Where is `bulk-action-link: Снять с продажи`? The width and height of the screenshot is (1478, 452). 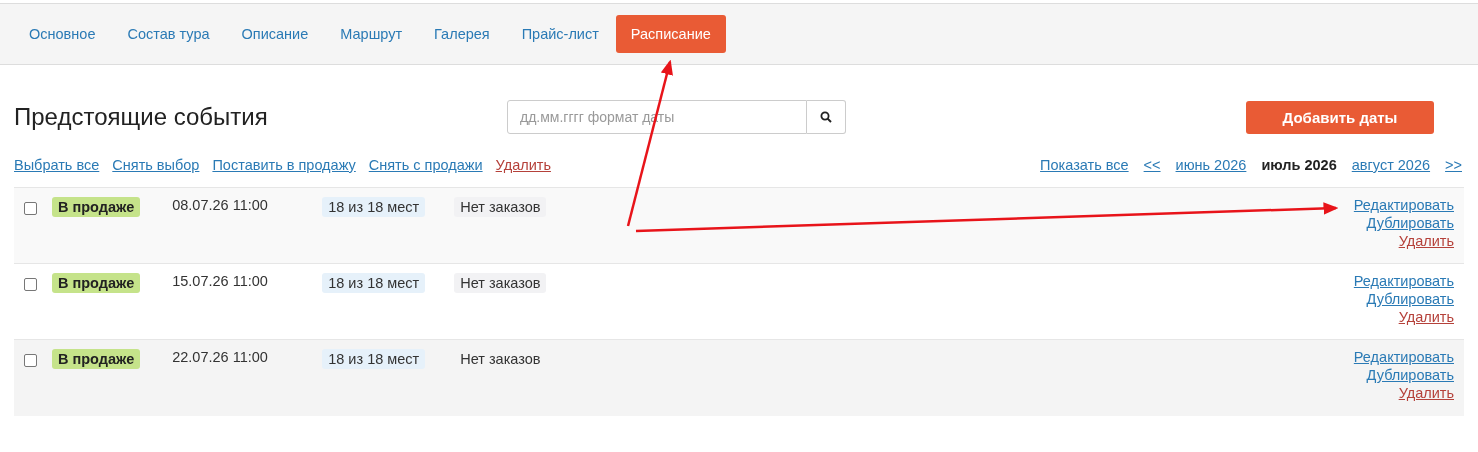 bulk-action-link: Снять с продажи is located at coordinates (425, 165).